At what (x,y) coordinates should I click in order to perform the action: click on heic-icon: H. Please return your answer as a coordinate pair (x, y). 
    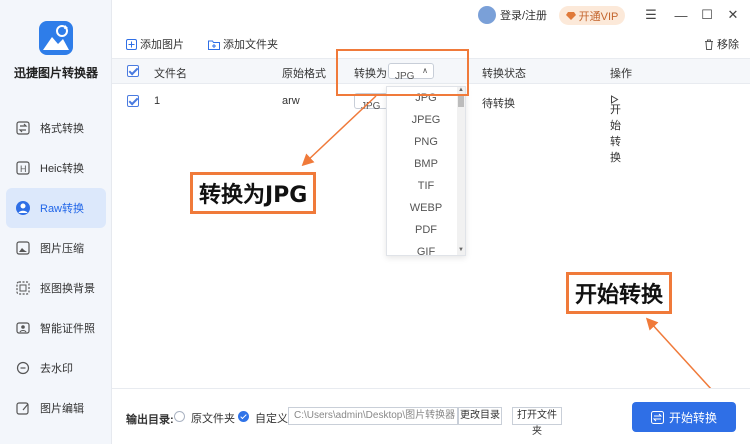
    Looking at the image, I should click on (23, 168).